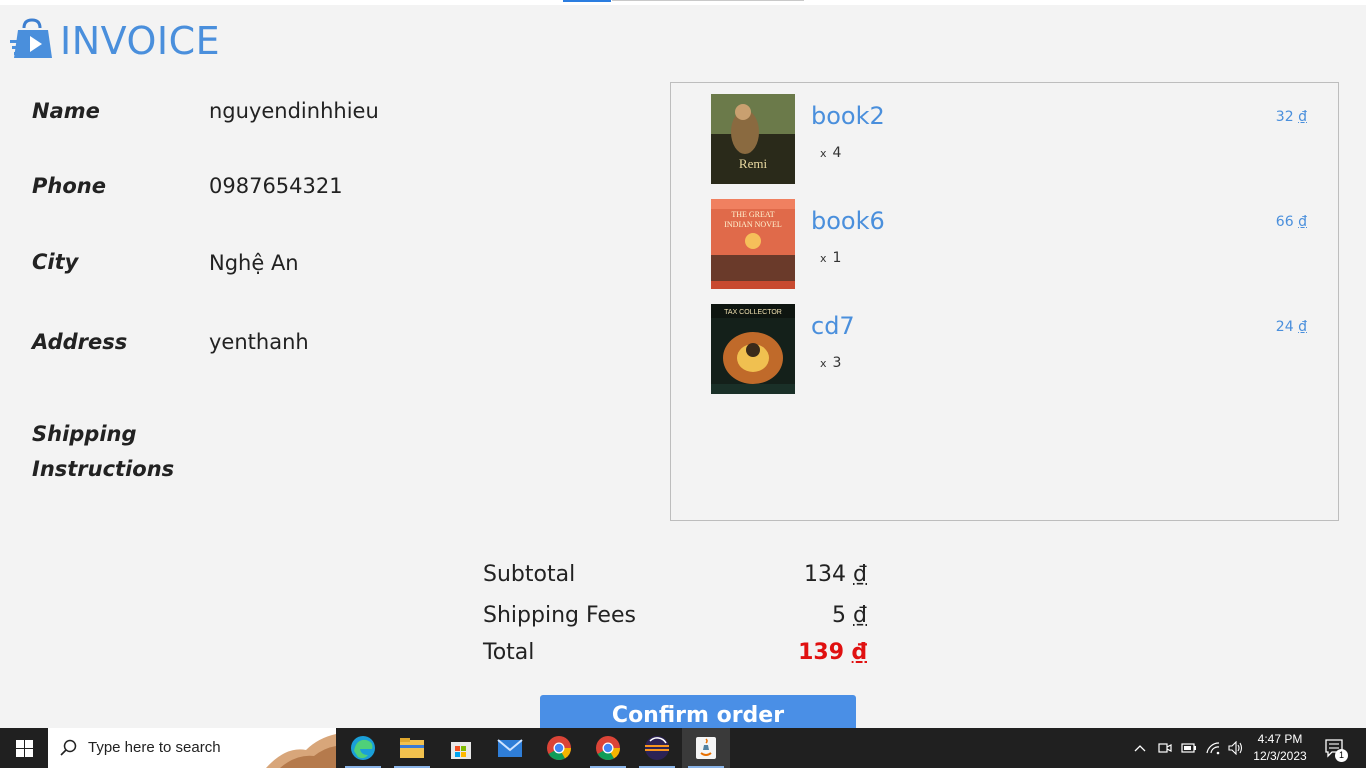 Image resolution: width=1366 pixels, height=768 pixels. What do you see at coordinates (830, 363) in the screenshot?
I see `item-quantity: x3` at bounding box center [830, 363].